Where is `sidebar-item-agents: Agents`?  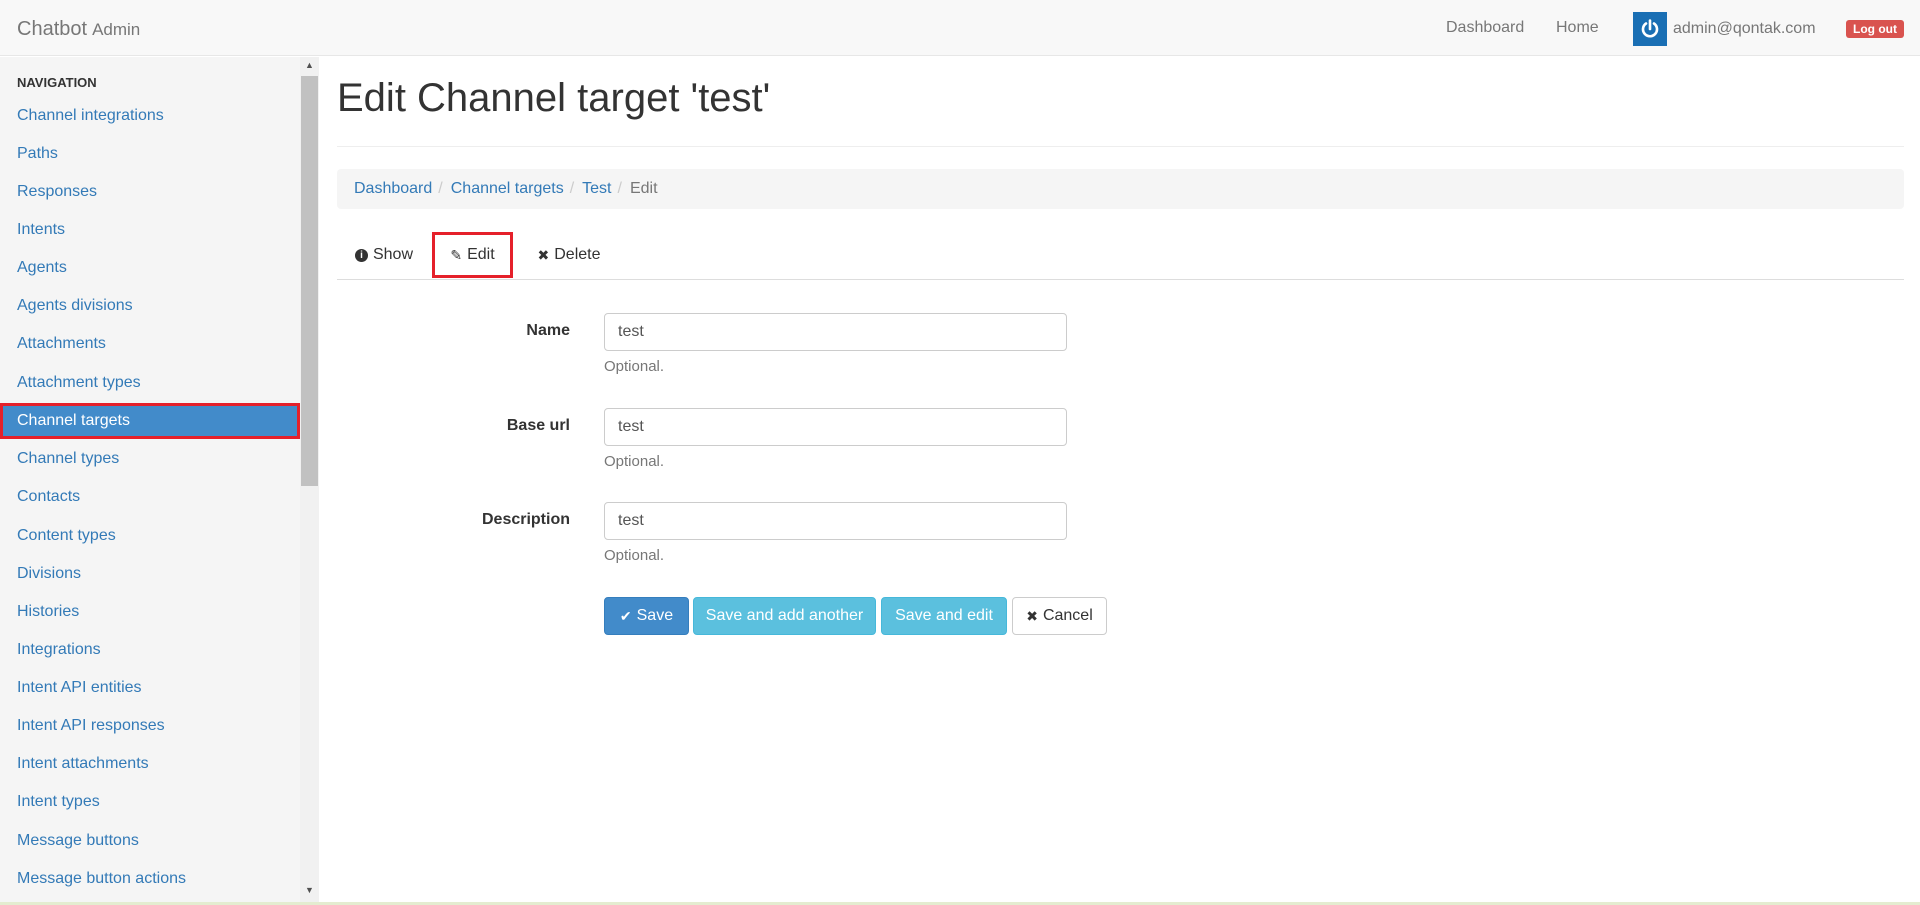 sidebar-item-agents: Agents is located at coordinates (150, 268).